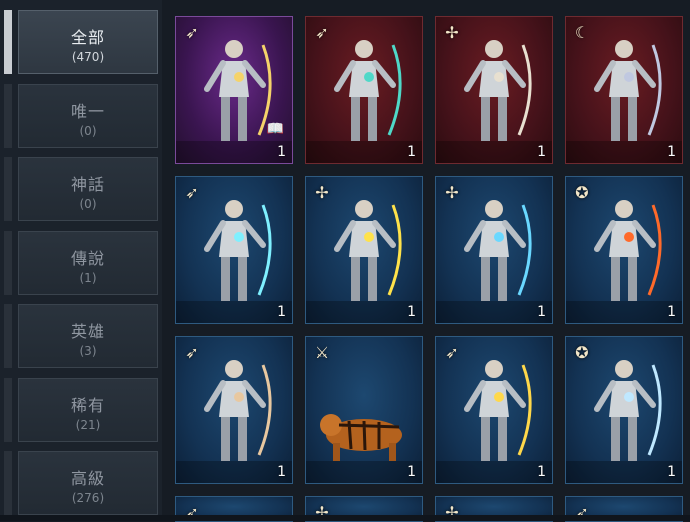 This screenshot has height=522, width=690. Describe the element at coordinates (234, 90) in the screenshot. I see `character-card: ➶ 📖 1` at that location.